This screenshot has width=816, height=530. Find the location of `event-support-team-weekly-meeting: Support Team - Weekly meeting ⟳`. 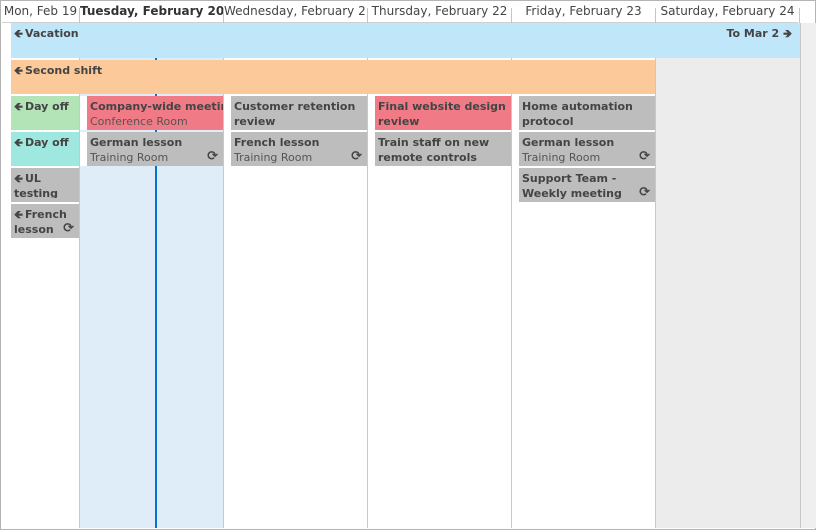

event-support-team-weekly-meeting: Support Team - Weekly meeting ⟳ is located at coordinates (583, 185).